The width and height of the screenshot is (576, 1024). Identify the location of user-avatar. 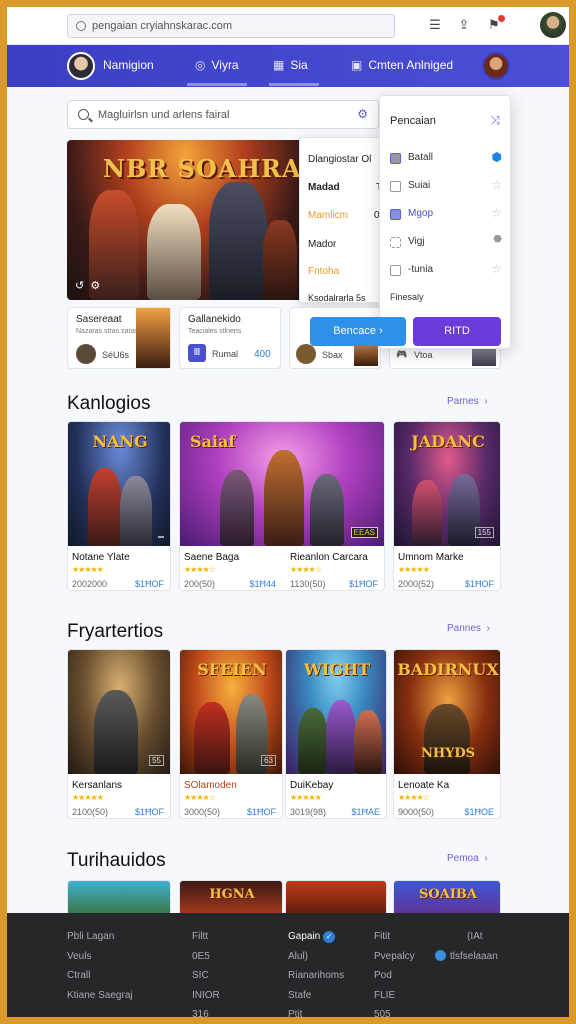
(553, 25).